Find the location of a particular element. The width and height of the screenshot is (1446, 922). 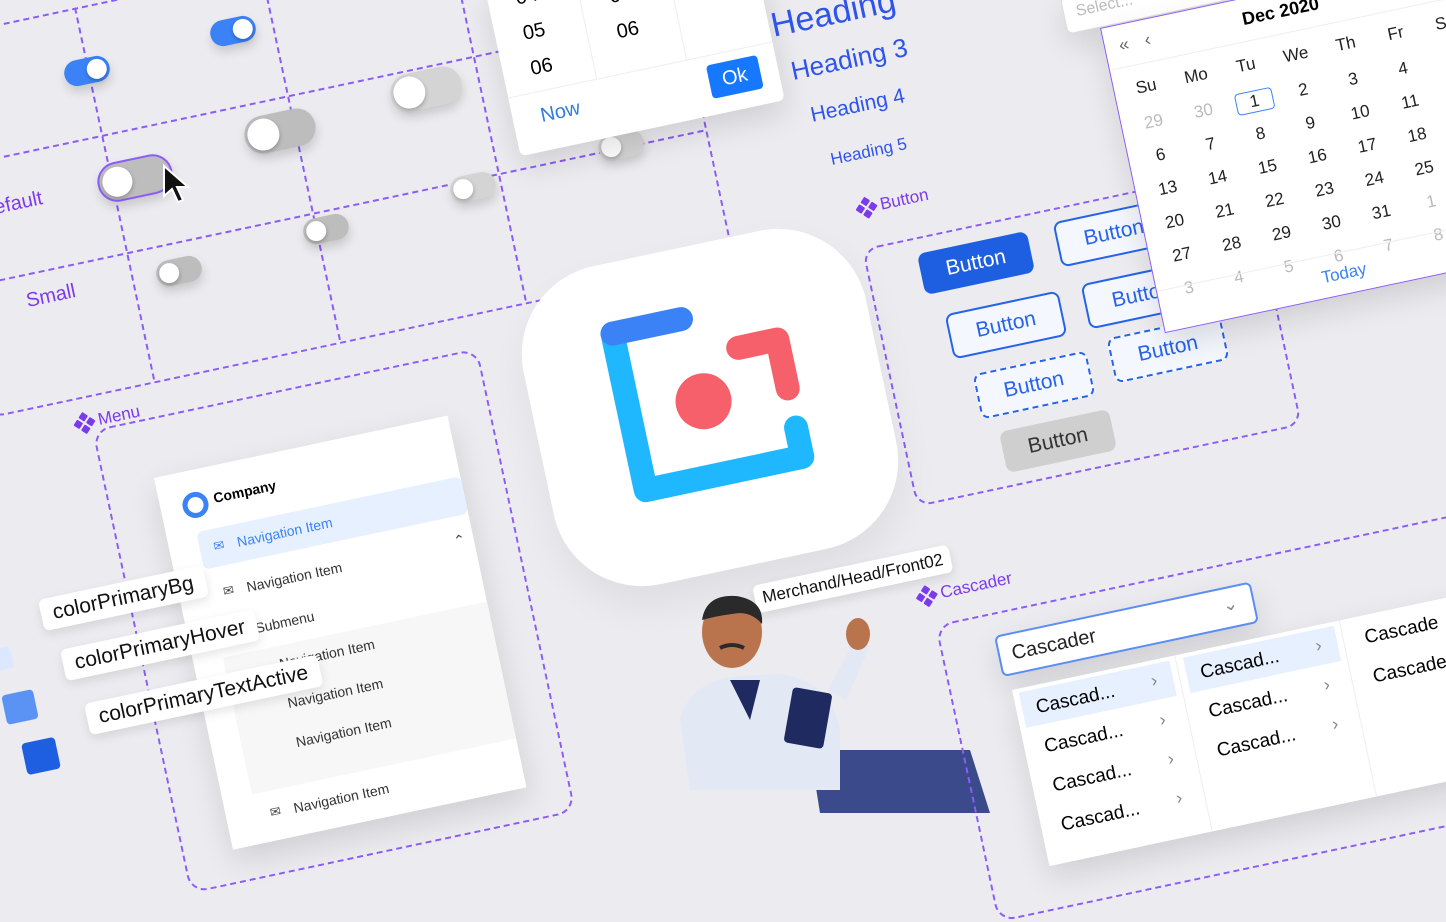

company-name: Company is located at coordinates (244, 491).